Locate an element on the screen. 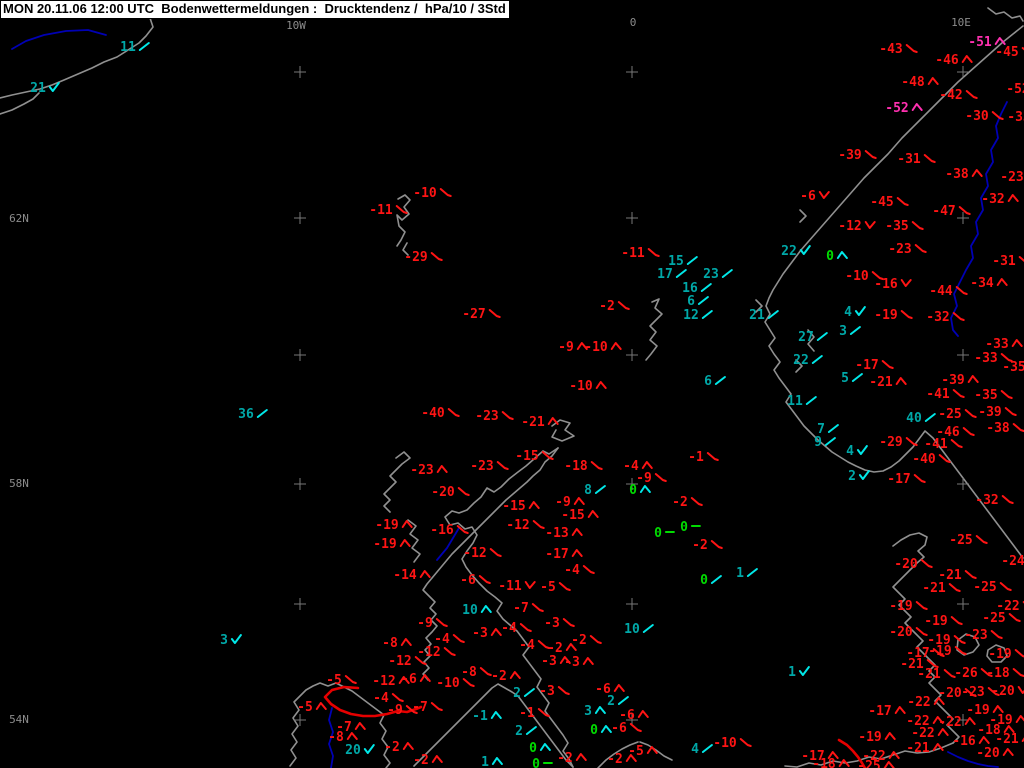  station-value: -13 is located at coordinates (556, 533).